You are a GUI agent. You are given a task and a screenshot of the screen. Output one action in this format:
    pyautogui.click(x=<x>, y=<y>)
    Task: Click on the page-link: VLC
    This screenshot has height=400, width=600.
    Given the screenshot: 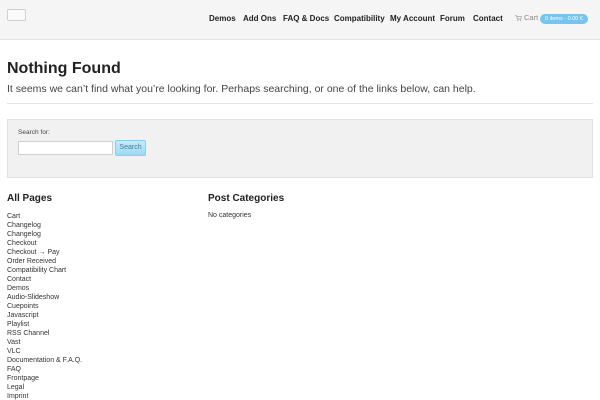 What is the action you would take?
    pyautogui.click(x=44, y=351)
    